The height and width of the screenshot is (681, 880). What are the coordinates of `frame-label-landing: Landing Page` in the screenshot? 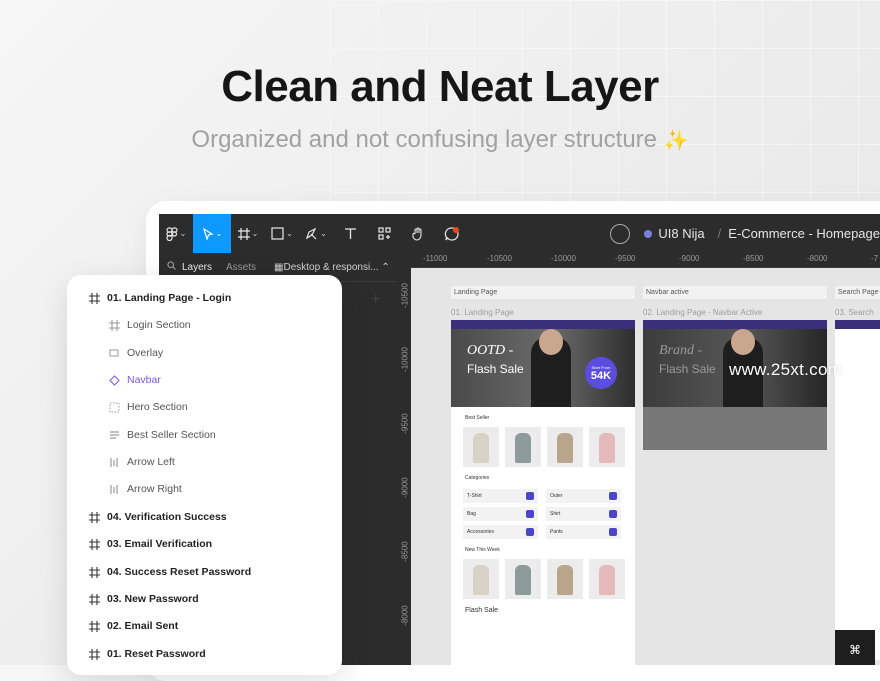 It's located at (543, 292).